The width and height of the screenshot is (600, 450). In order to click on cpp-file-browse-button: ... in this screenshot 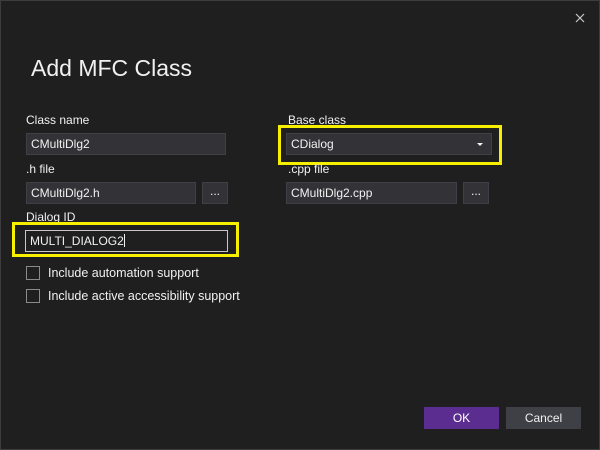, I will do `click(476, 193)`.